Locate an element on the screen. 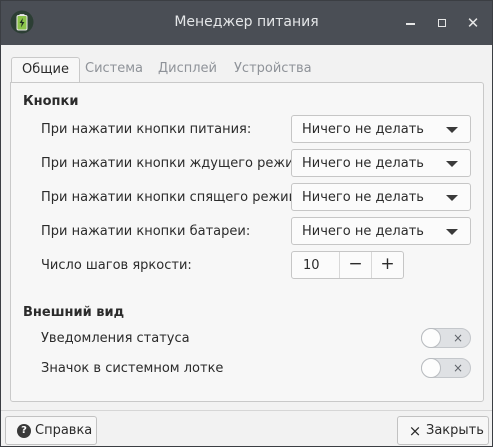 The image size is (493, 447). tab-display: Дисплей is located at coordinates (187, 69).